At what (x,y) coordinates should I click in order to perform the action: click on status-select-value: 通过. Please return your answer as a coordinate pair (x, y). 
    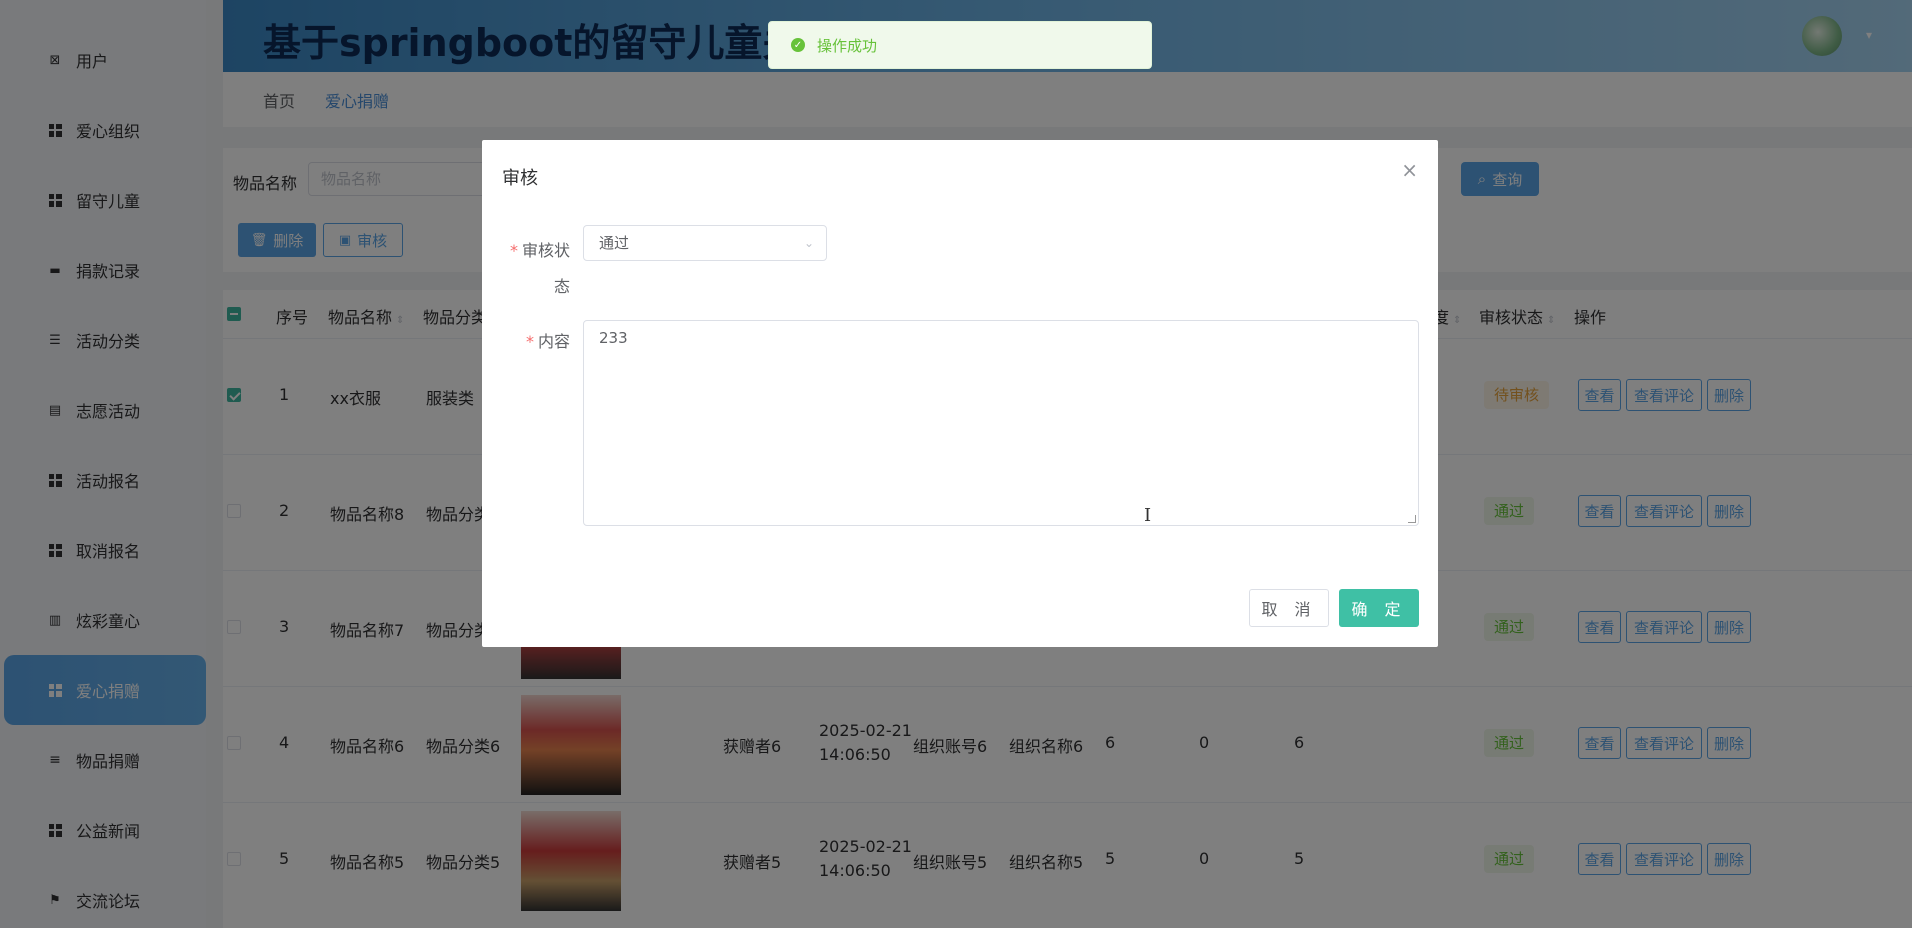
    Looking at the image, I should click on (614, 243).